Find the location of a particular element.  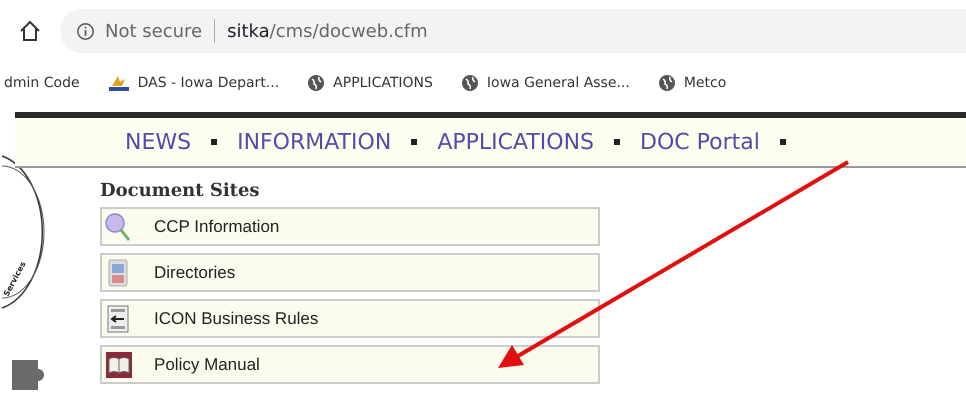

das-logo-icon is located at coordinates (119, 83).